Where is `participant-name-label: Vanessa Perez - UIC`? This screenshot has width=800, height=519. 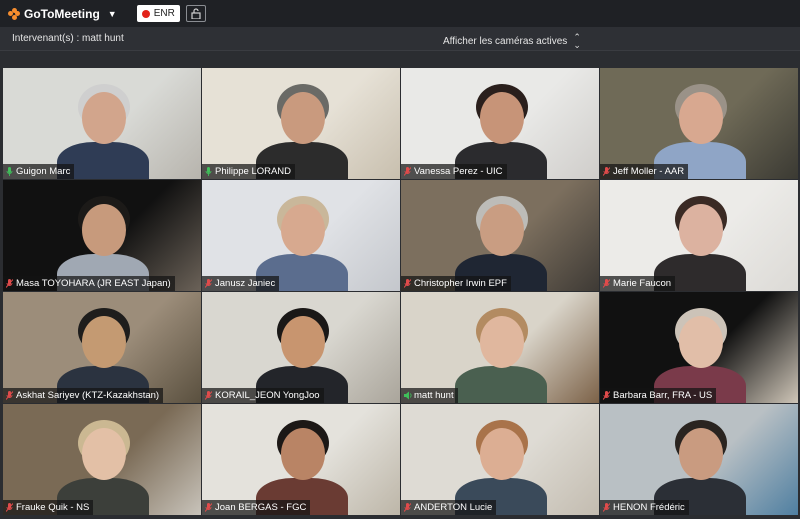
participant-name-label: Vanessa Perez - UIC is located at coordinates (454, 171).